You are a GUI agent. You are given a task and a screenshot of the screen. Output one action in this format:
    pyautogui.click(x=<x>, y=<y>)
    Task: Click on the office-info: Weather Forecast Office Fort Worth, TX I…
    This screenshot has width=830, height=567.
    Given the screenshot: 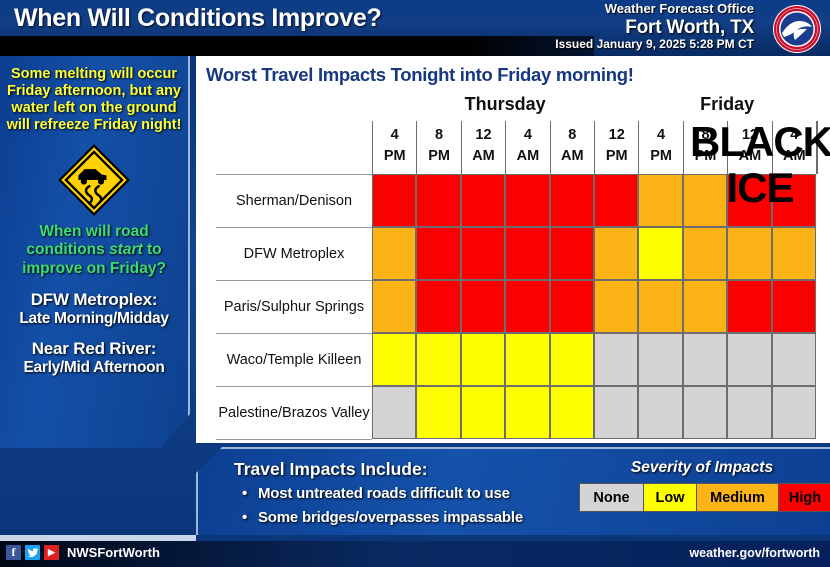 What is the action you would take?
    pyautogui.click(x=654, y=26)
    